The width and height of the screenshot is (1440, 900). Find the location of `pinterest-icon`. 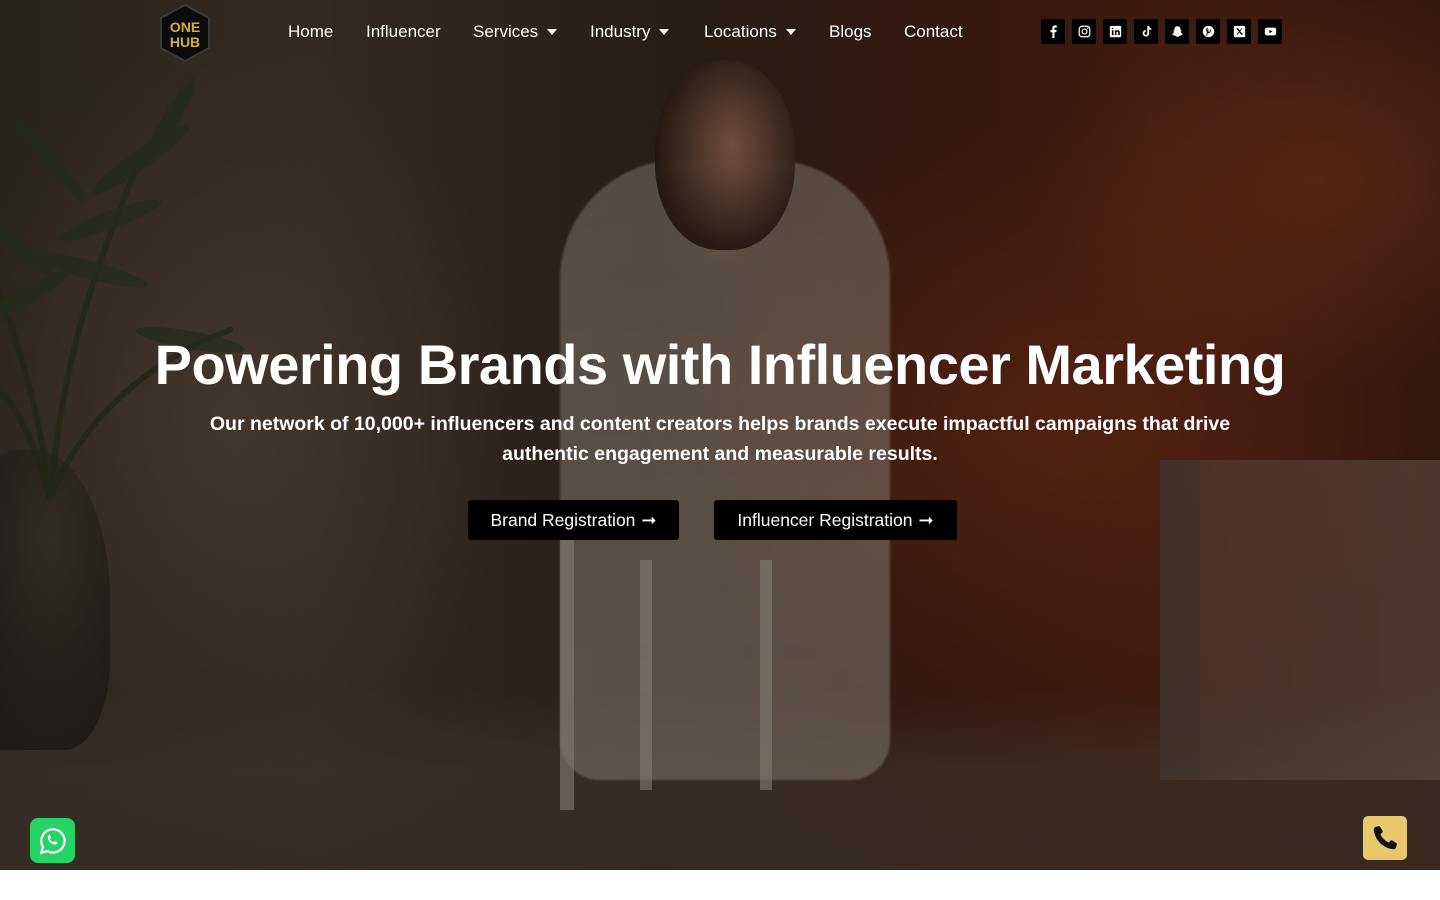

pinterest-icon is located at coordinates (1208, 31).